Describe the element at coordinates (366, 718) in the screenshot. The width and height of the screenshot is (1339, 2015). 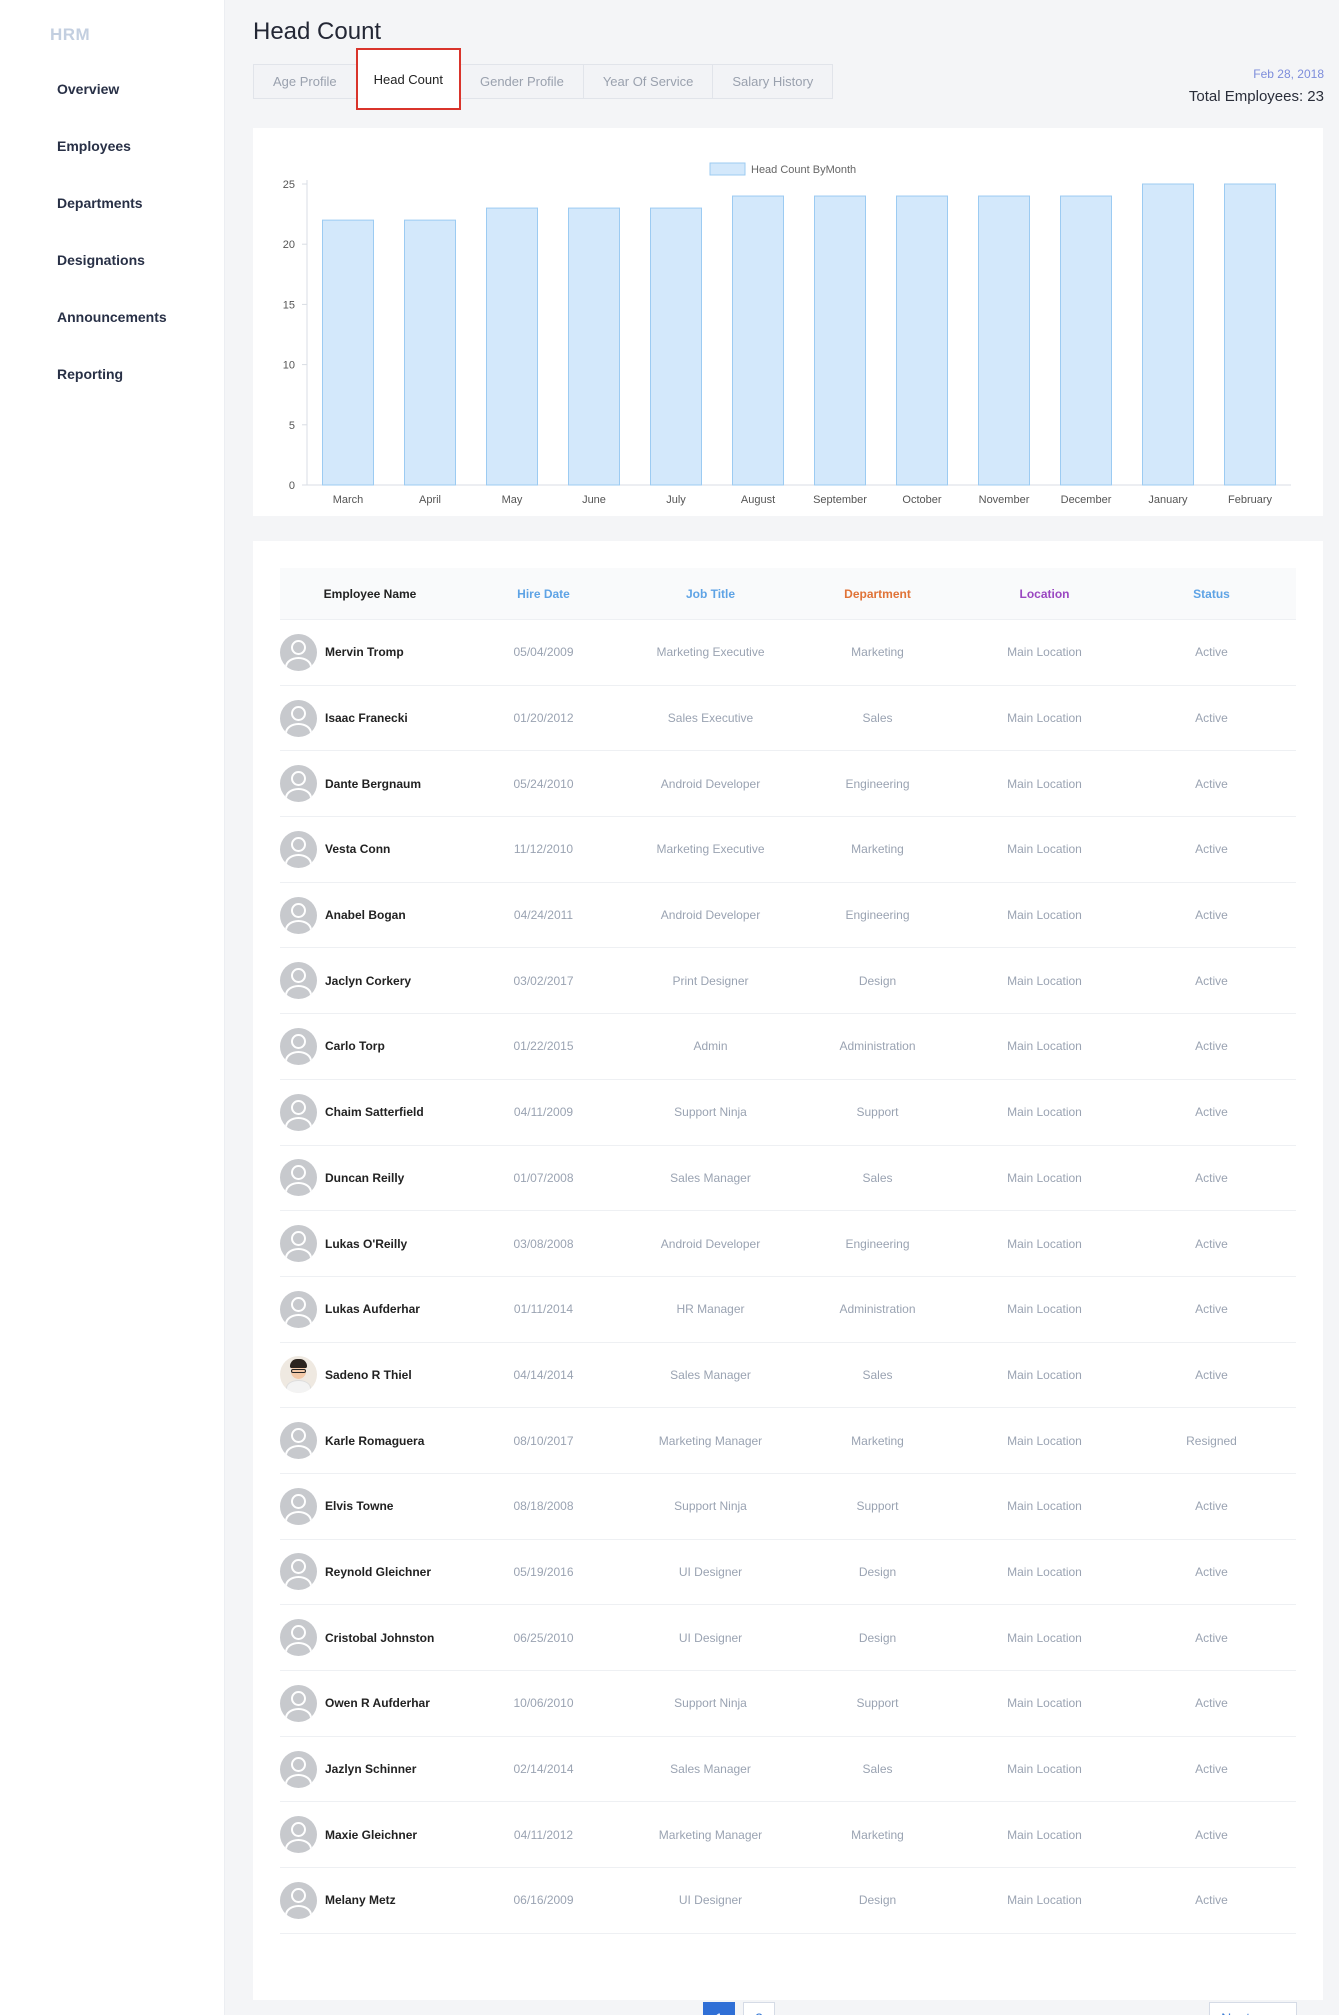
I see `employee-name: Isaac Franecki` at that location.